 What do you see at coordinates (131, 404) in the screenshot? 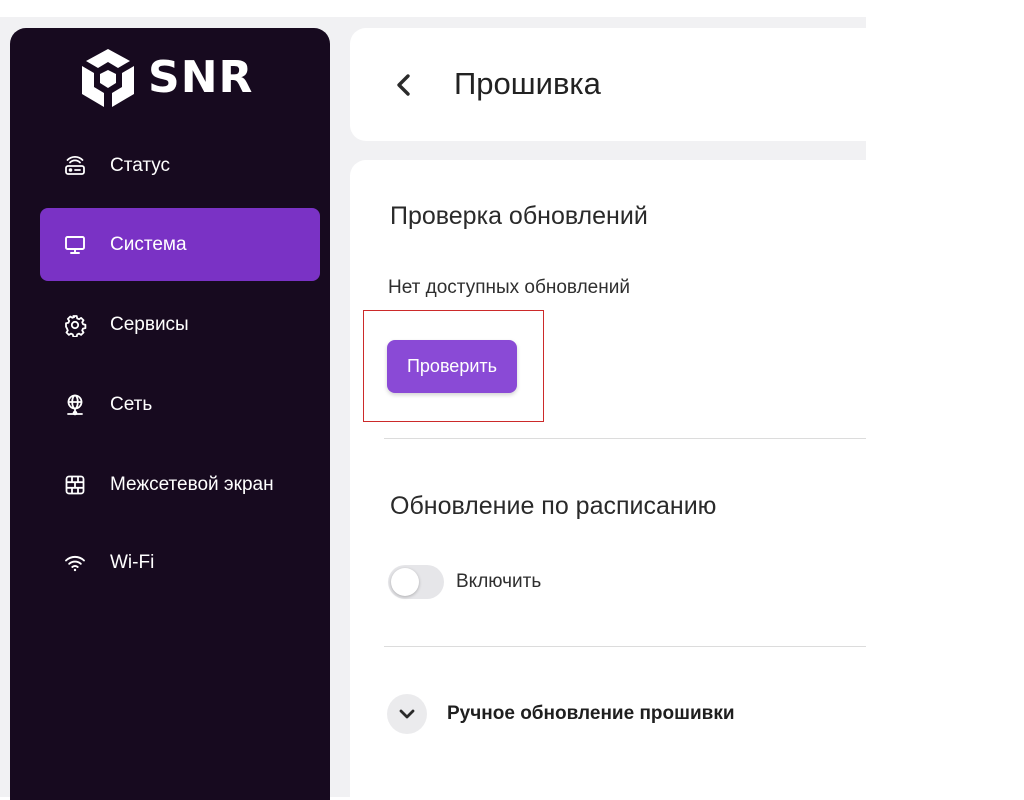
I see `sidebar-item-label: Сеть` at bounding box center [131, 404].